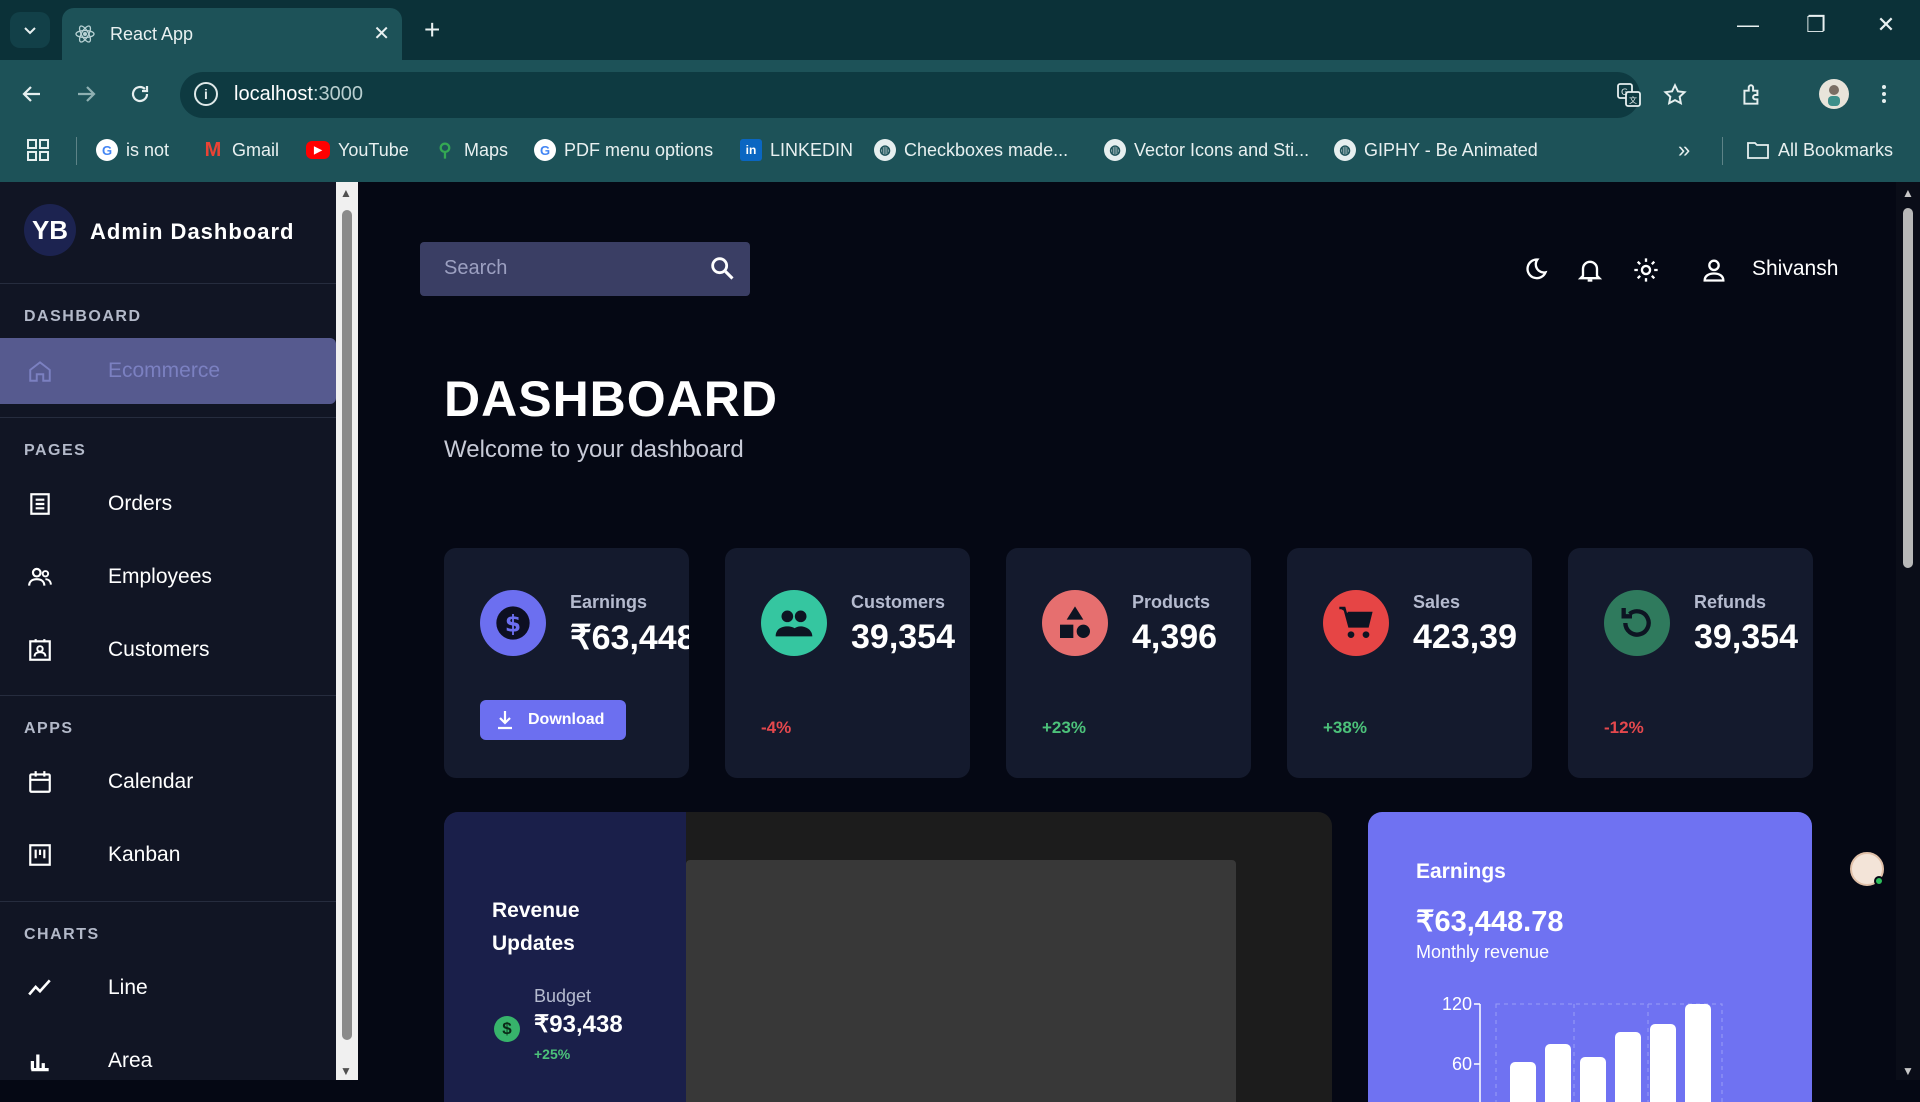 Image resolution: width=1920 pixels, height=1102 pixels. What do you see at coordinates (32, 97) in the screenshot?
I see `back-icon` at bounding box center [32, 97].